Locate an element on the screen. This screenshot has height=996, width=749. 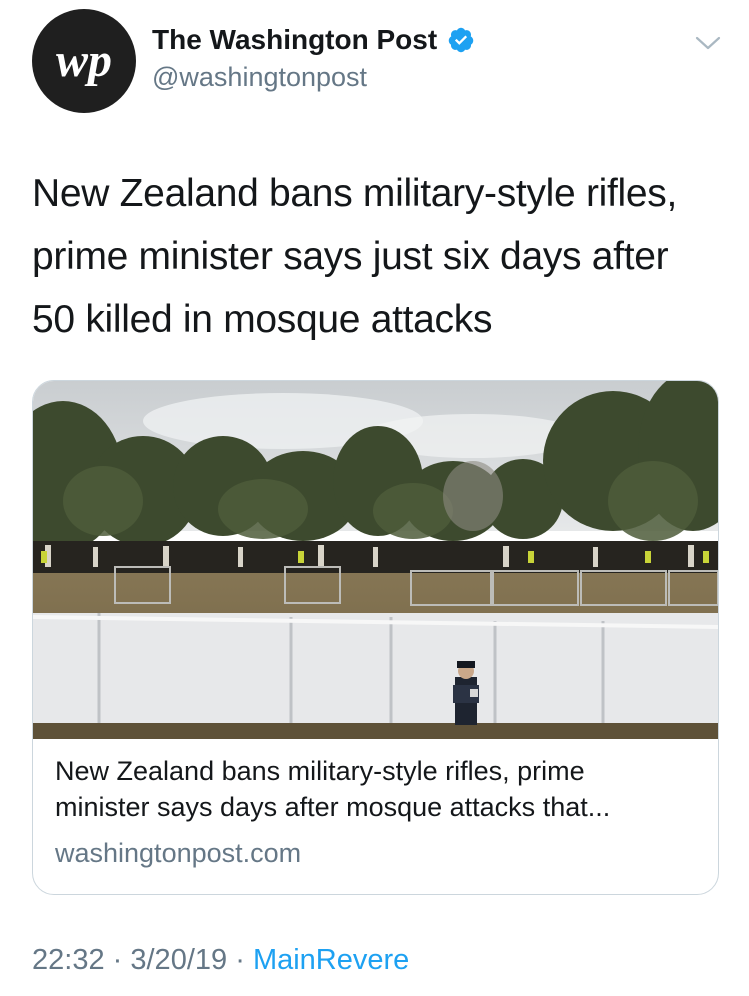
wp-logo: wp is located at coordinates (84, 60).